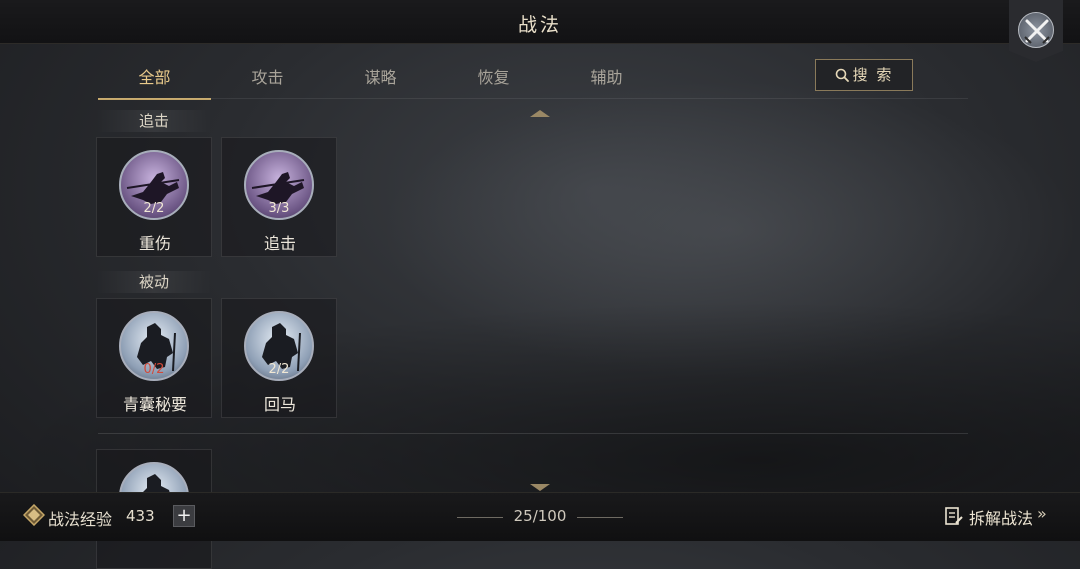  Describe the element at coordinates (533, 433) in the screenshot. I see `section-divider` at that location.